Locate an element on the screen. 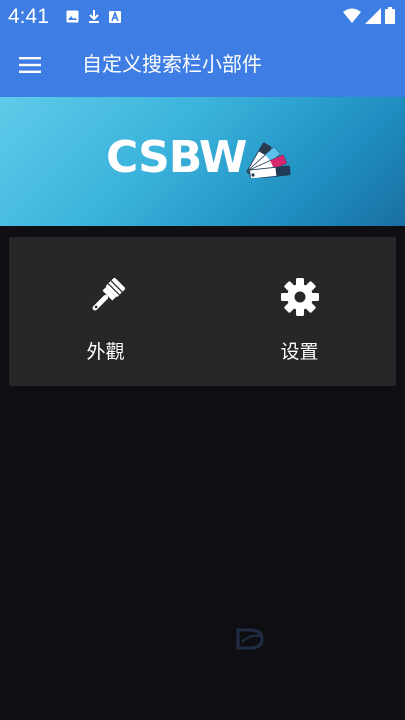  paintbrush-icon is located at coordinates (106, 297).